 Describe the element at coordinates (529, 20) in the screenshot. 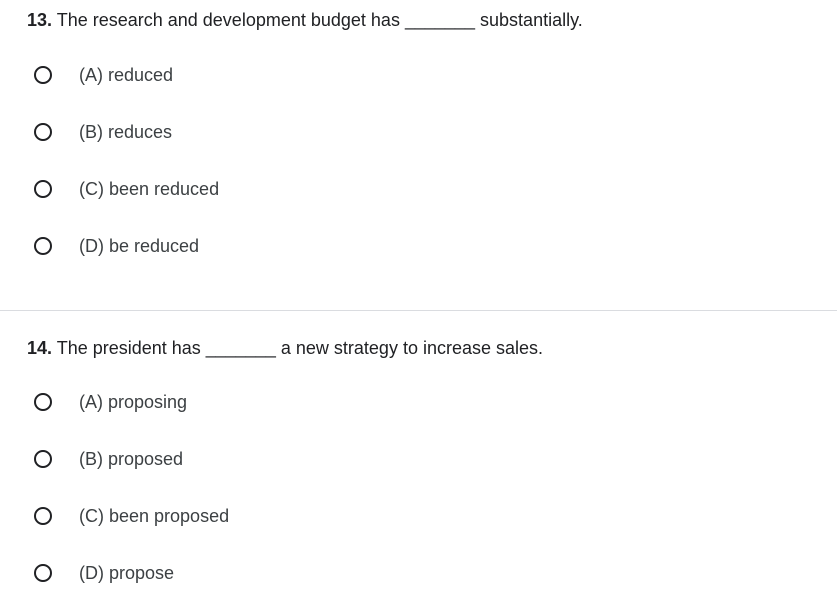

I see `question-stem-after: substantially.` at that location.